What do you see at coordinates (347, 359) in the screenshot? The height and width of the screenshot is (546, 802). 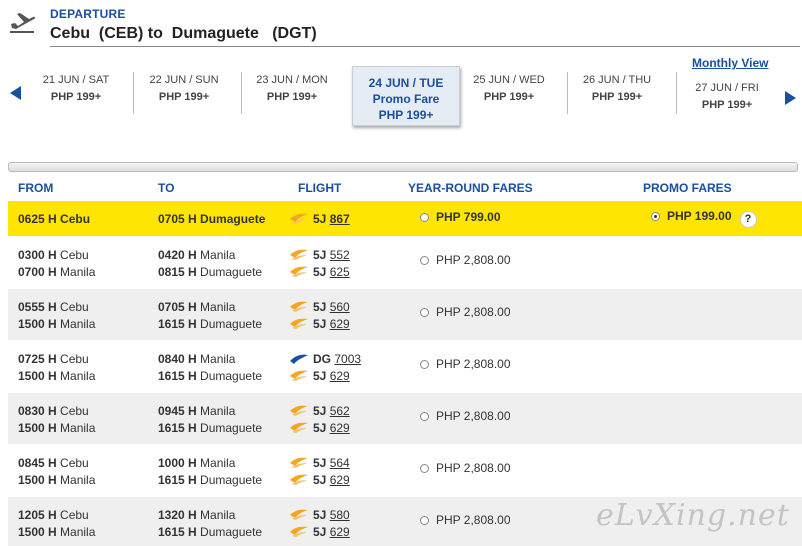 I see `flight-number-link: 7003` at bounding box center [347, 359].